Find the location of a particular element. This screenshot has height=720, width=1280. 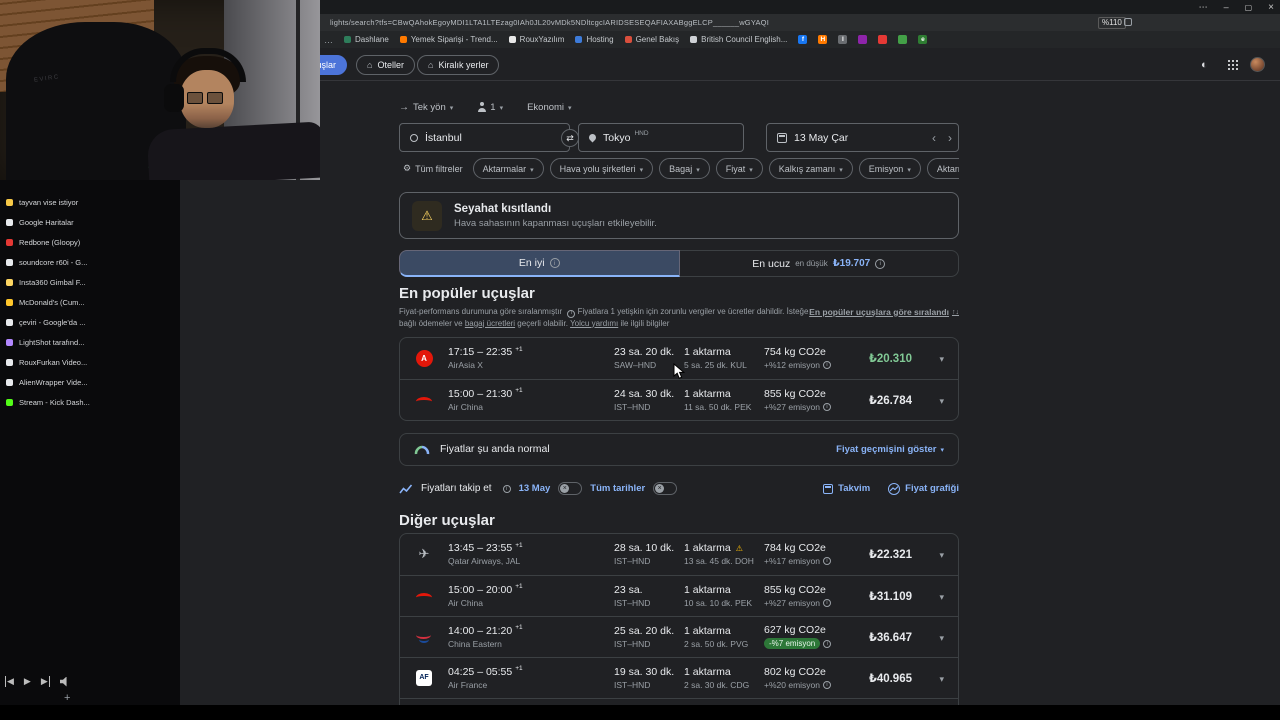

chevron-down-icon is located at coordinates (942, 449).